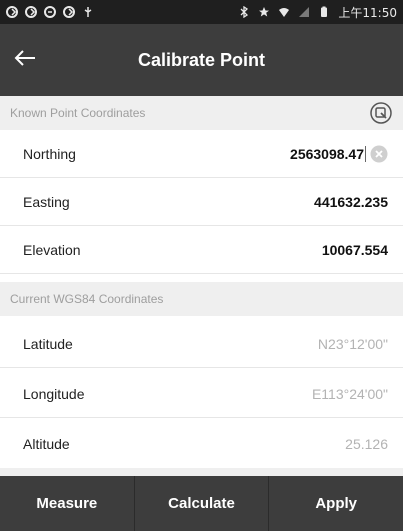  What do you see at coordinates (48, 343) in the screenshot?
I see `latitude-label: Latitude` at bounding box center [48, 343].